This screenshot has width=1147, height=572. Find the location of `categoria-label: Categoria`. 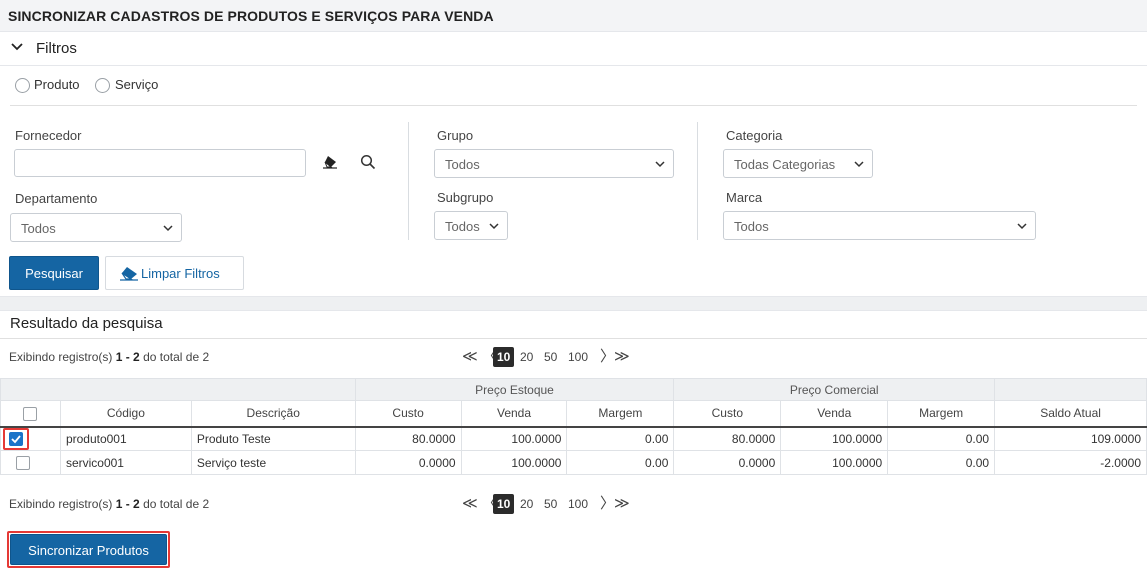

categoria-label: Categoria is located at coordinates (754, 135).